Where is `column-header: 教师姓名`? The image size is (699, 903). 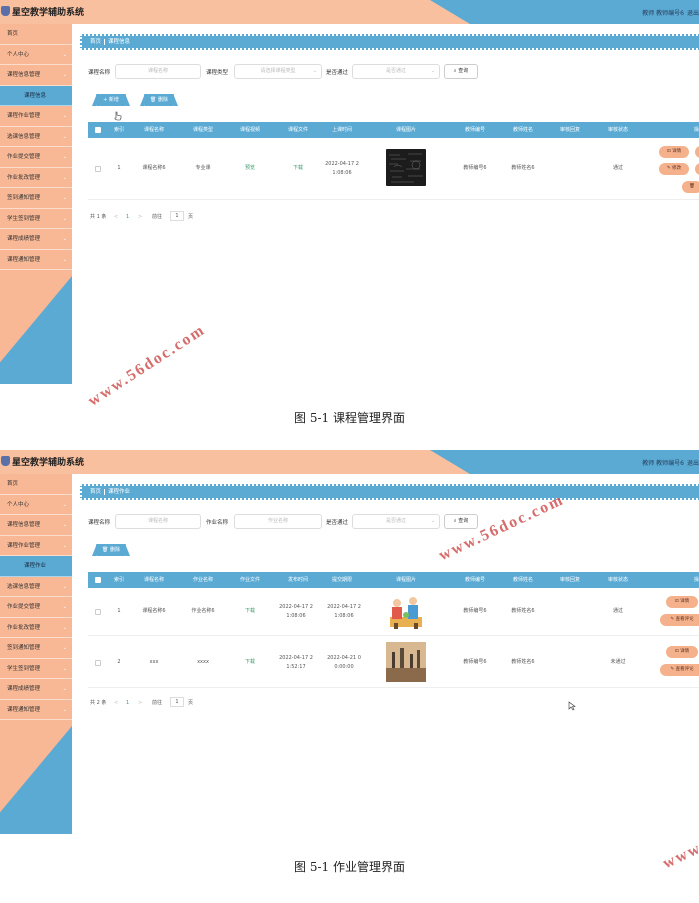 column-header: 教师姓名 is located at coordinates (522, 580).